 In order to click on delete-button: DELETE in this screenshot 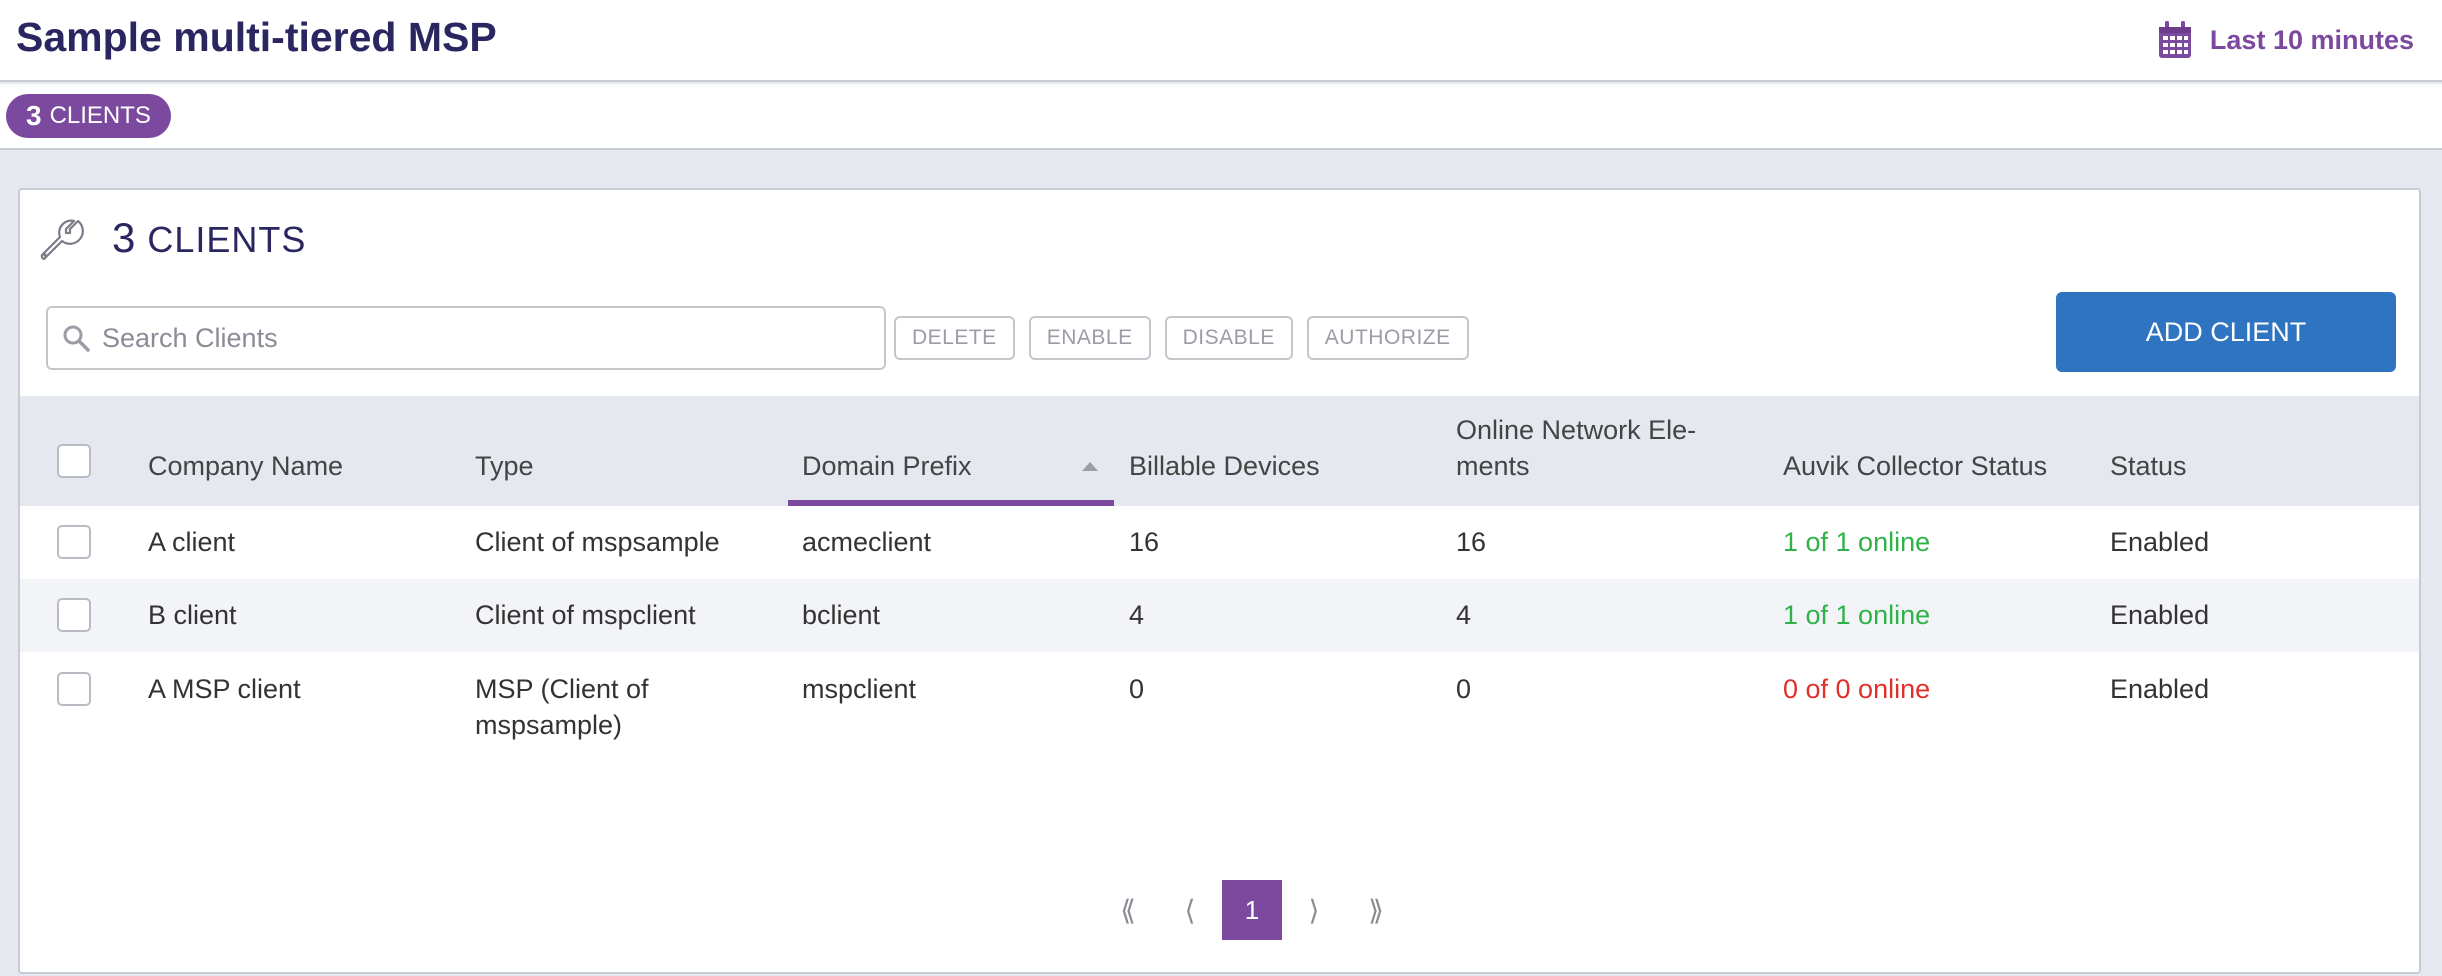, I will do `click(954, 338)`.